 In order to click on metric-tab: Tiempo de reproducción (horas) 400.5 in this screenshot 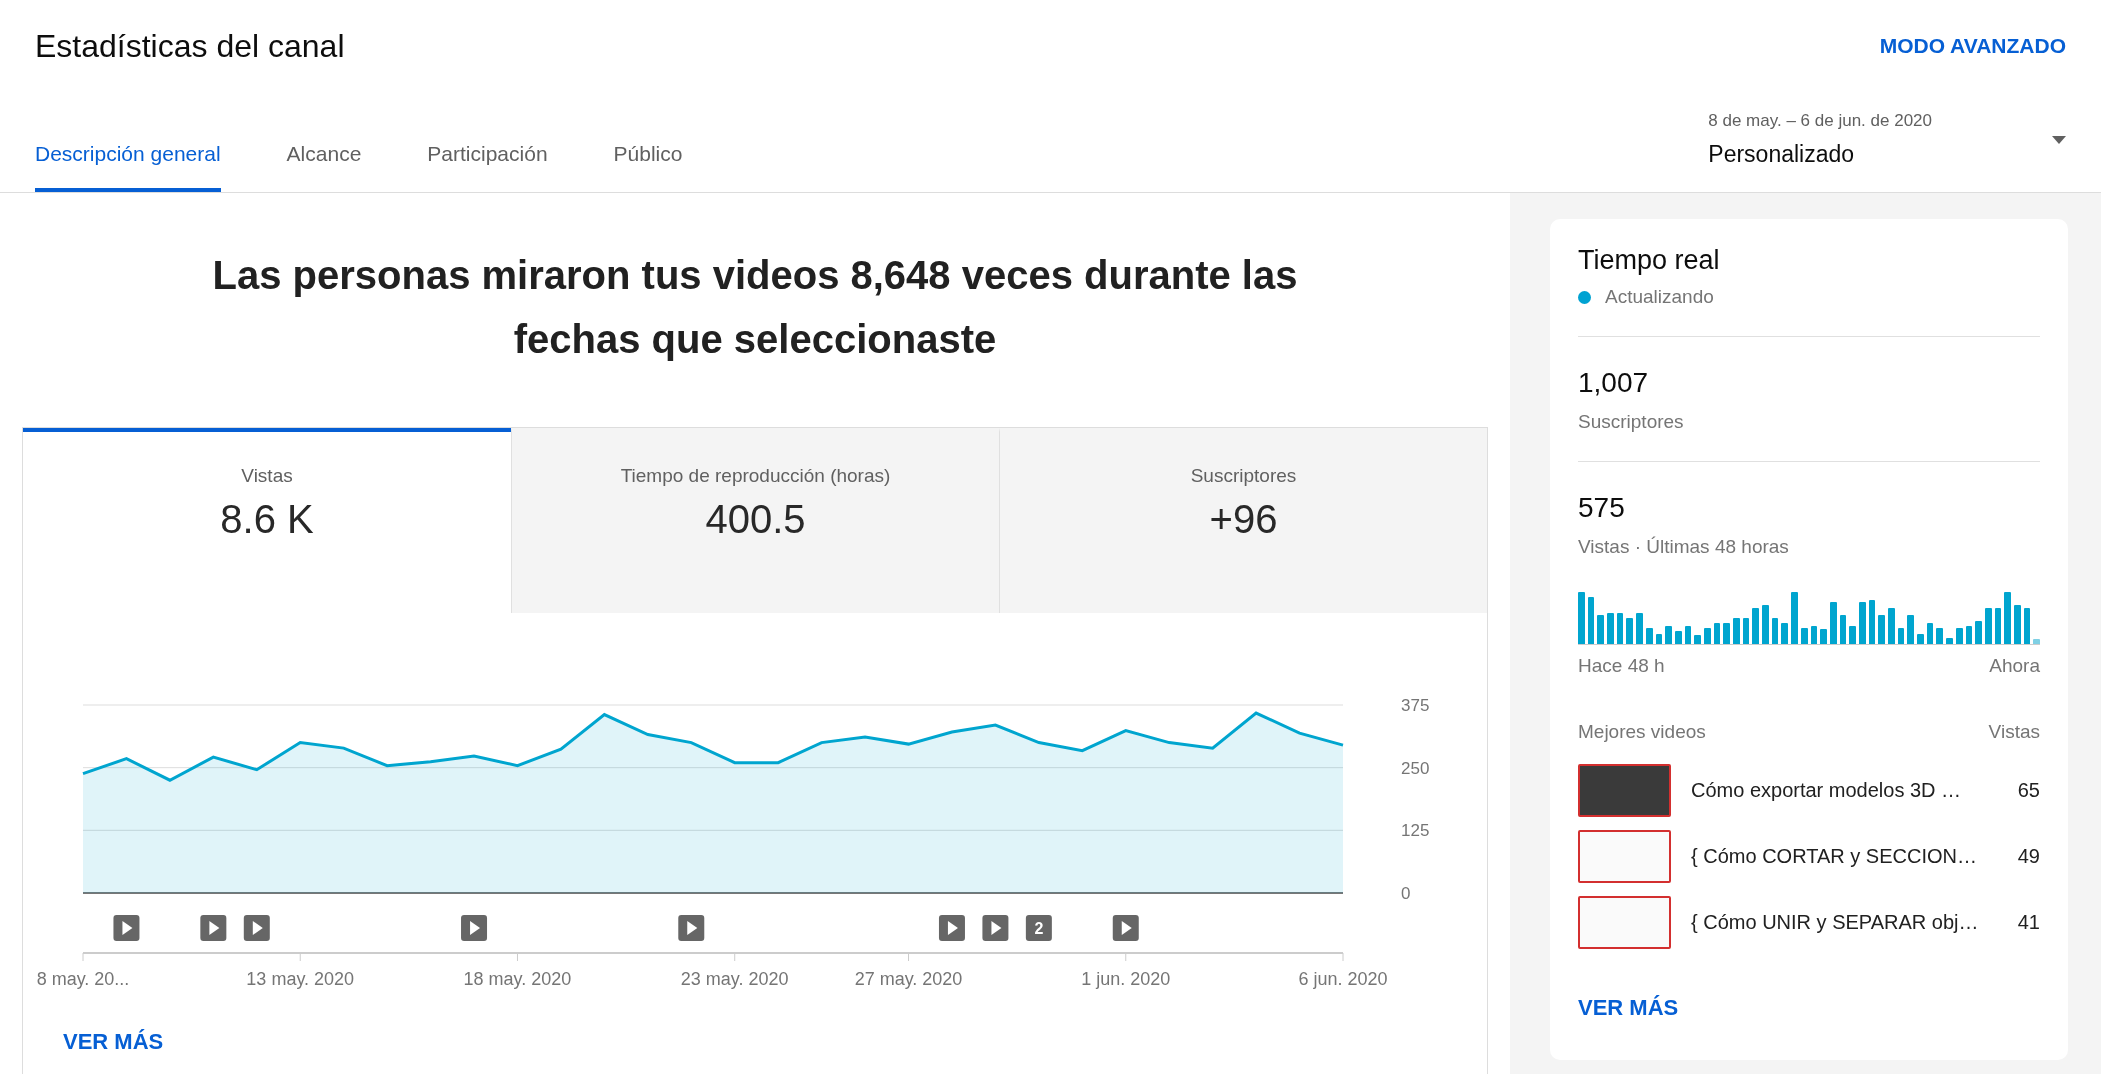, I will do `click(755, 520)`.